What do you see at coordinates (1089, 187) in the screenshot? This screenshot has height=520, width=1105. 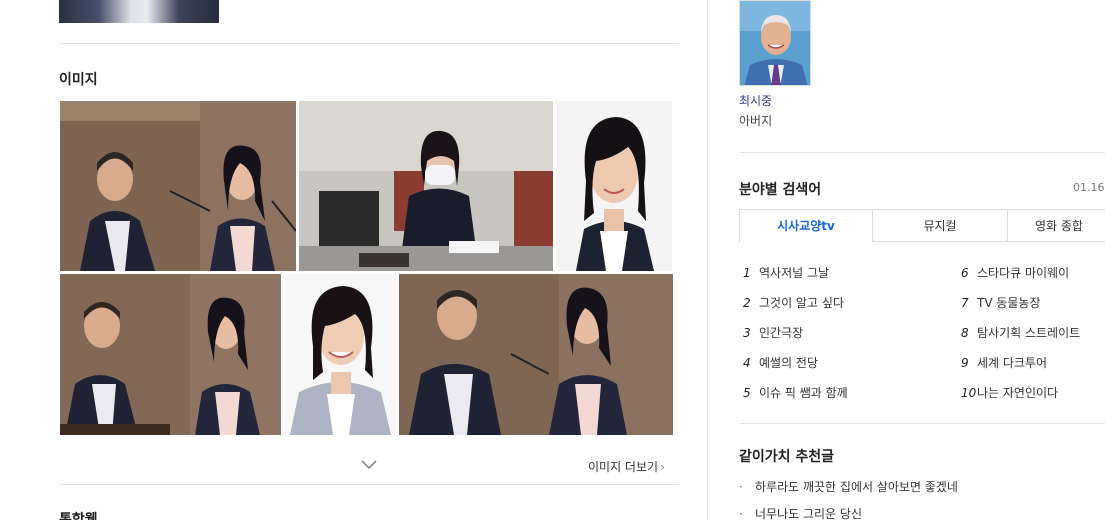 I see `keywords-date: 01.16.` at bounding box center [1089, 187].